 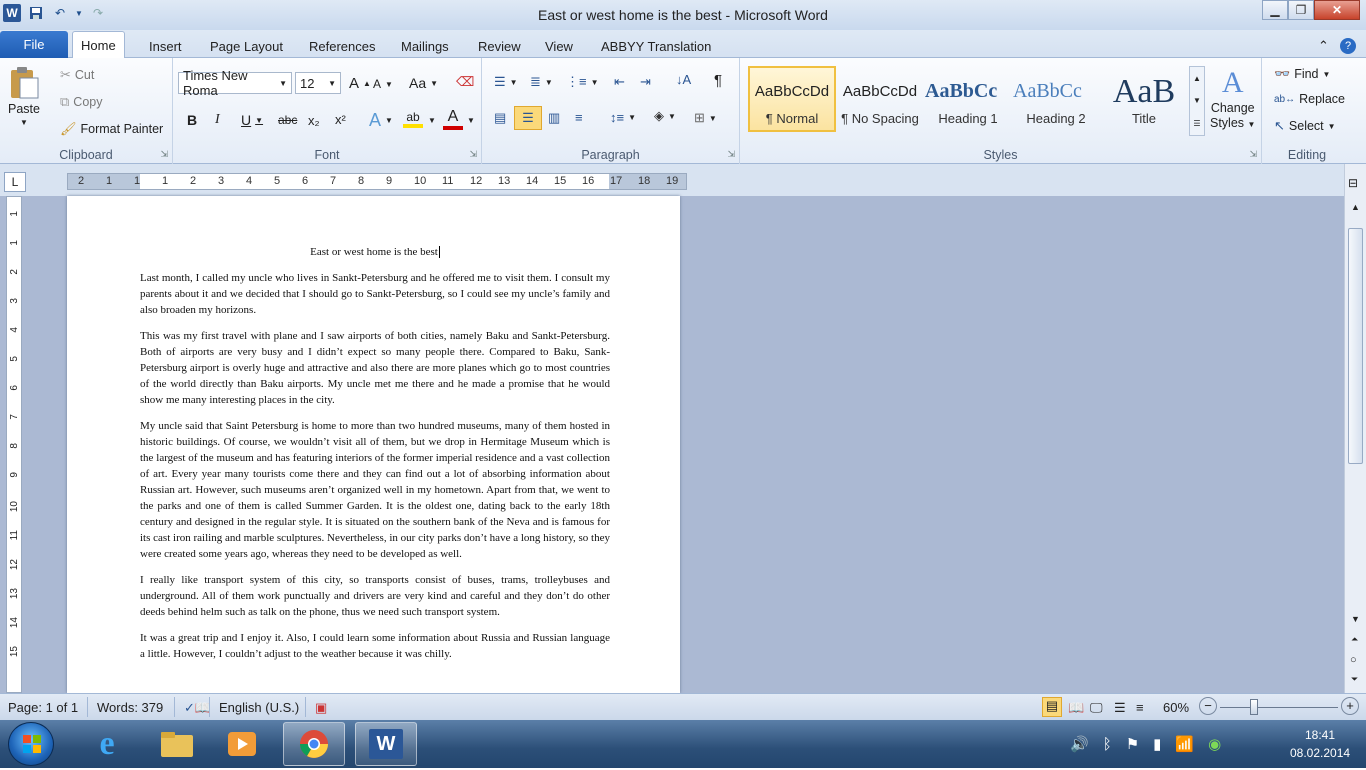 I want to click on grow-font-button: A ▲, so click(x=360, y=83).